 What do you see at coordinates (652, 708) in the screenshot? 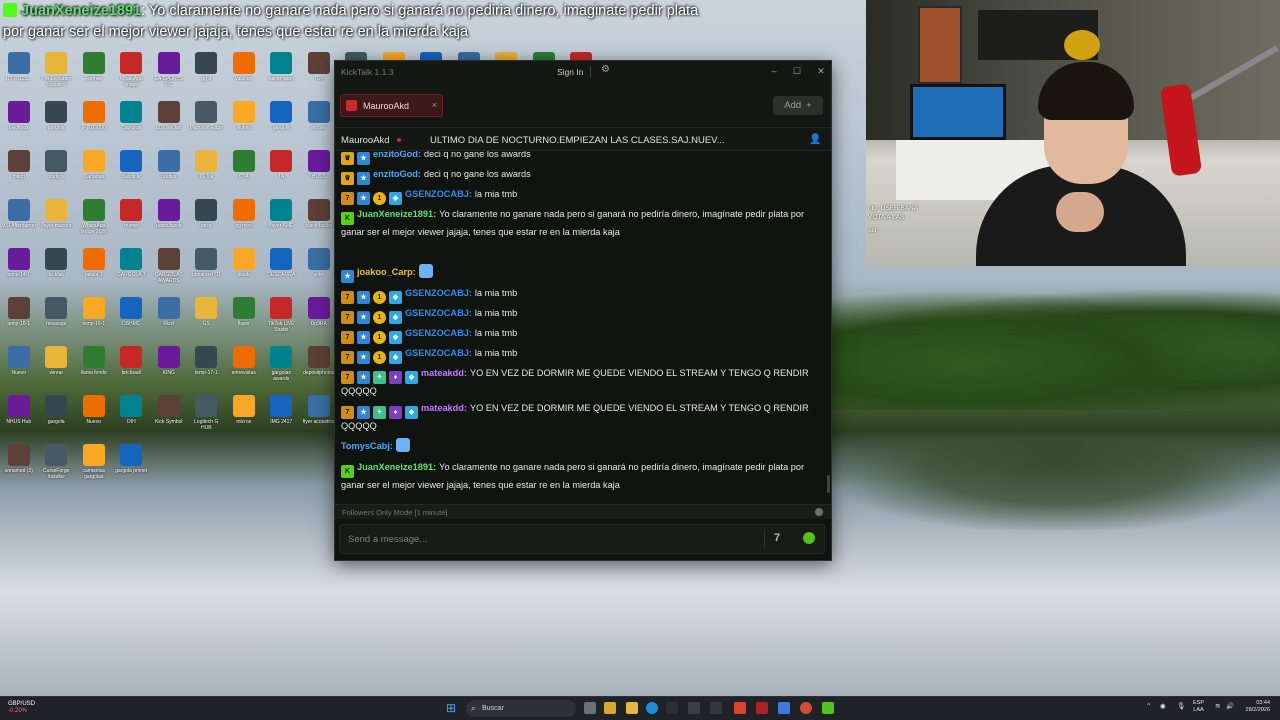
I see `edge-icon` at bounding box center [652, 708].